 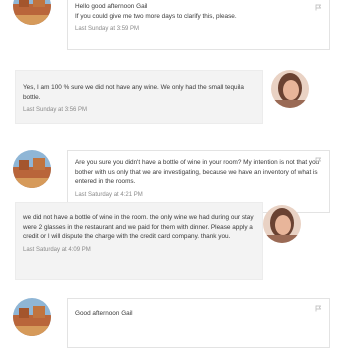 I want to click on message-timestamp: Last Sunday at 3:56 PM, so click(x=55, y=110).